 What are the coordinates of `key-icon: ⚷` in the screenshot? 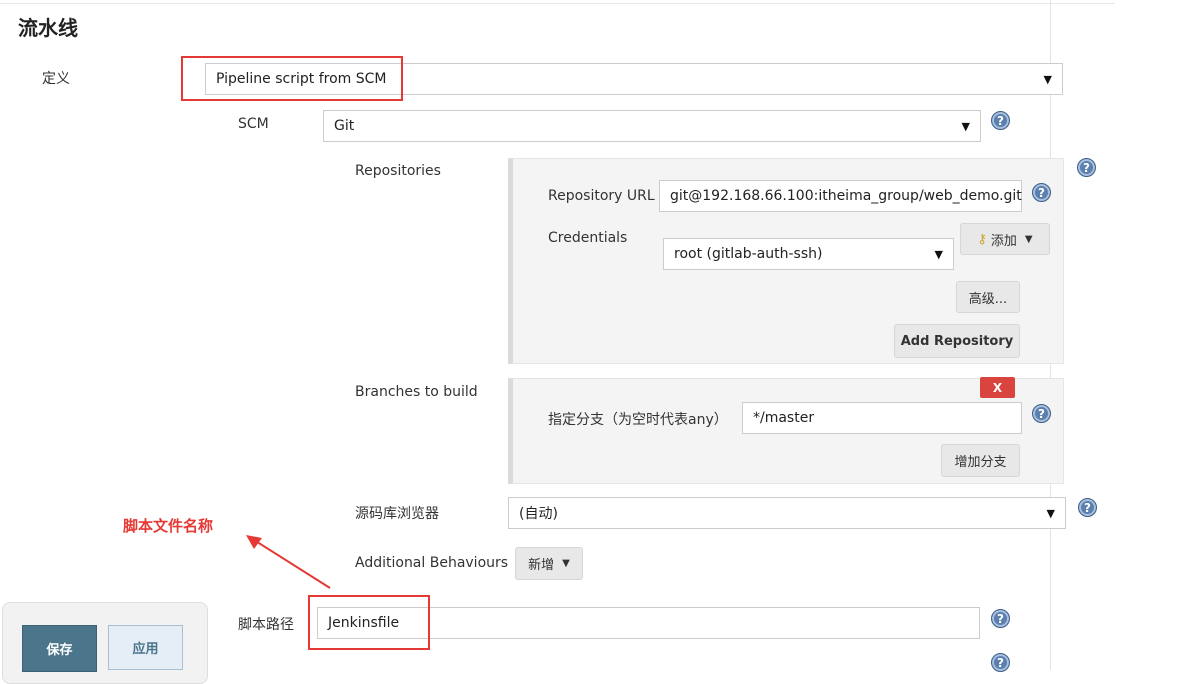 It's located at (982, 239).